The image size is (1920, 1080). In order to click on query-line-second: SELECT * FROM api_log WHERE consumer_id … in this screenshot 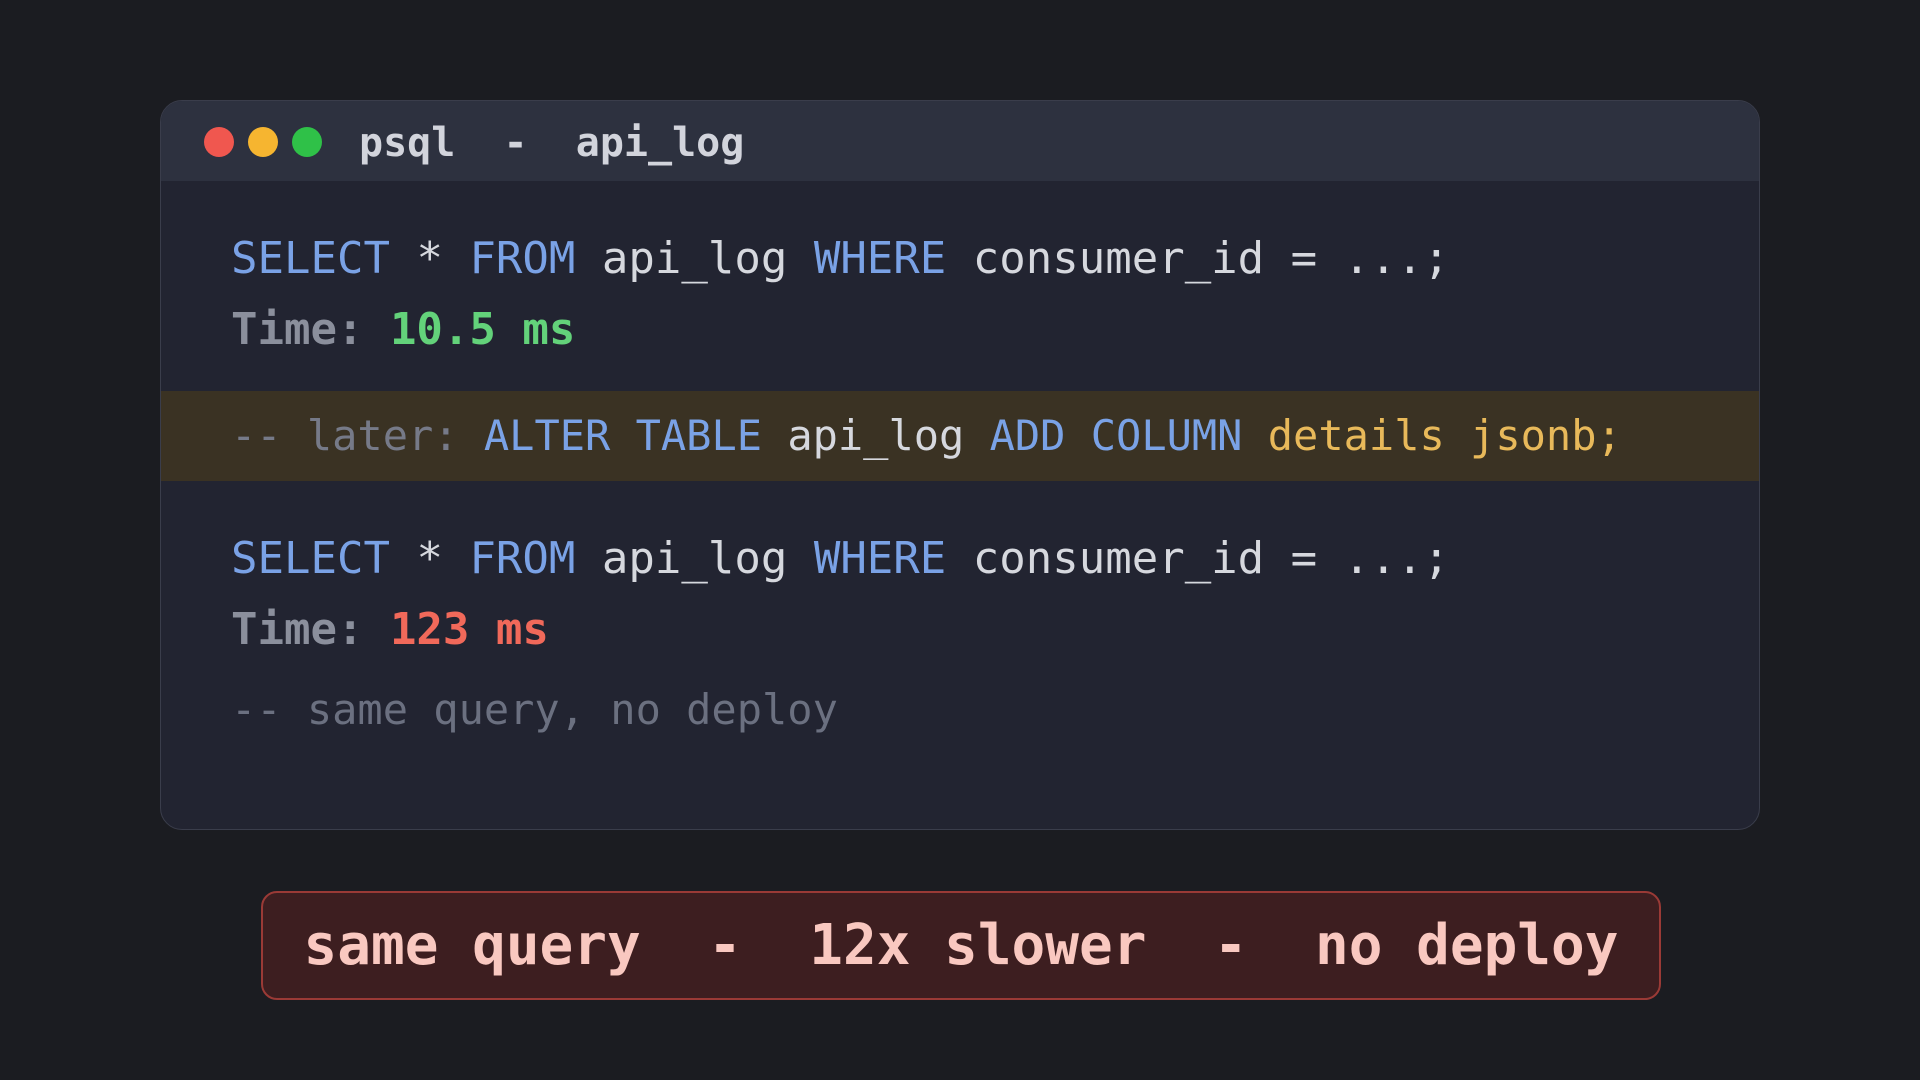, I will do `click(840, 559)`.